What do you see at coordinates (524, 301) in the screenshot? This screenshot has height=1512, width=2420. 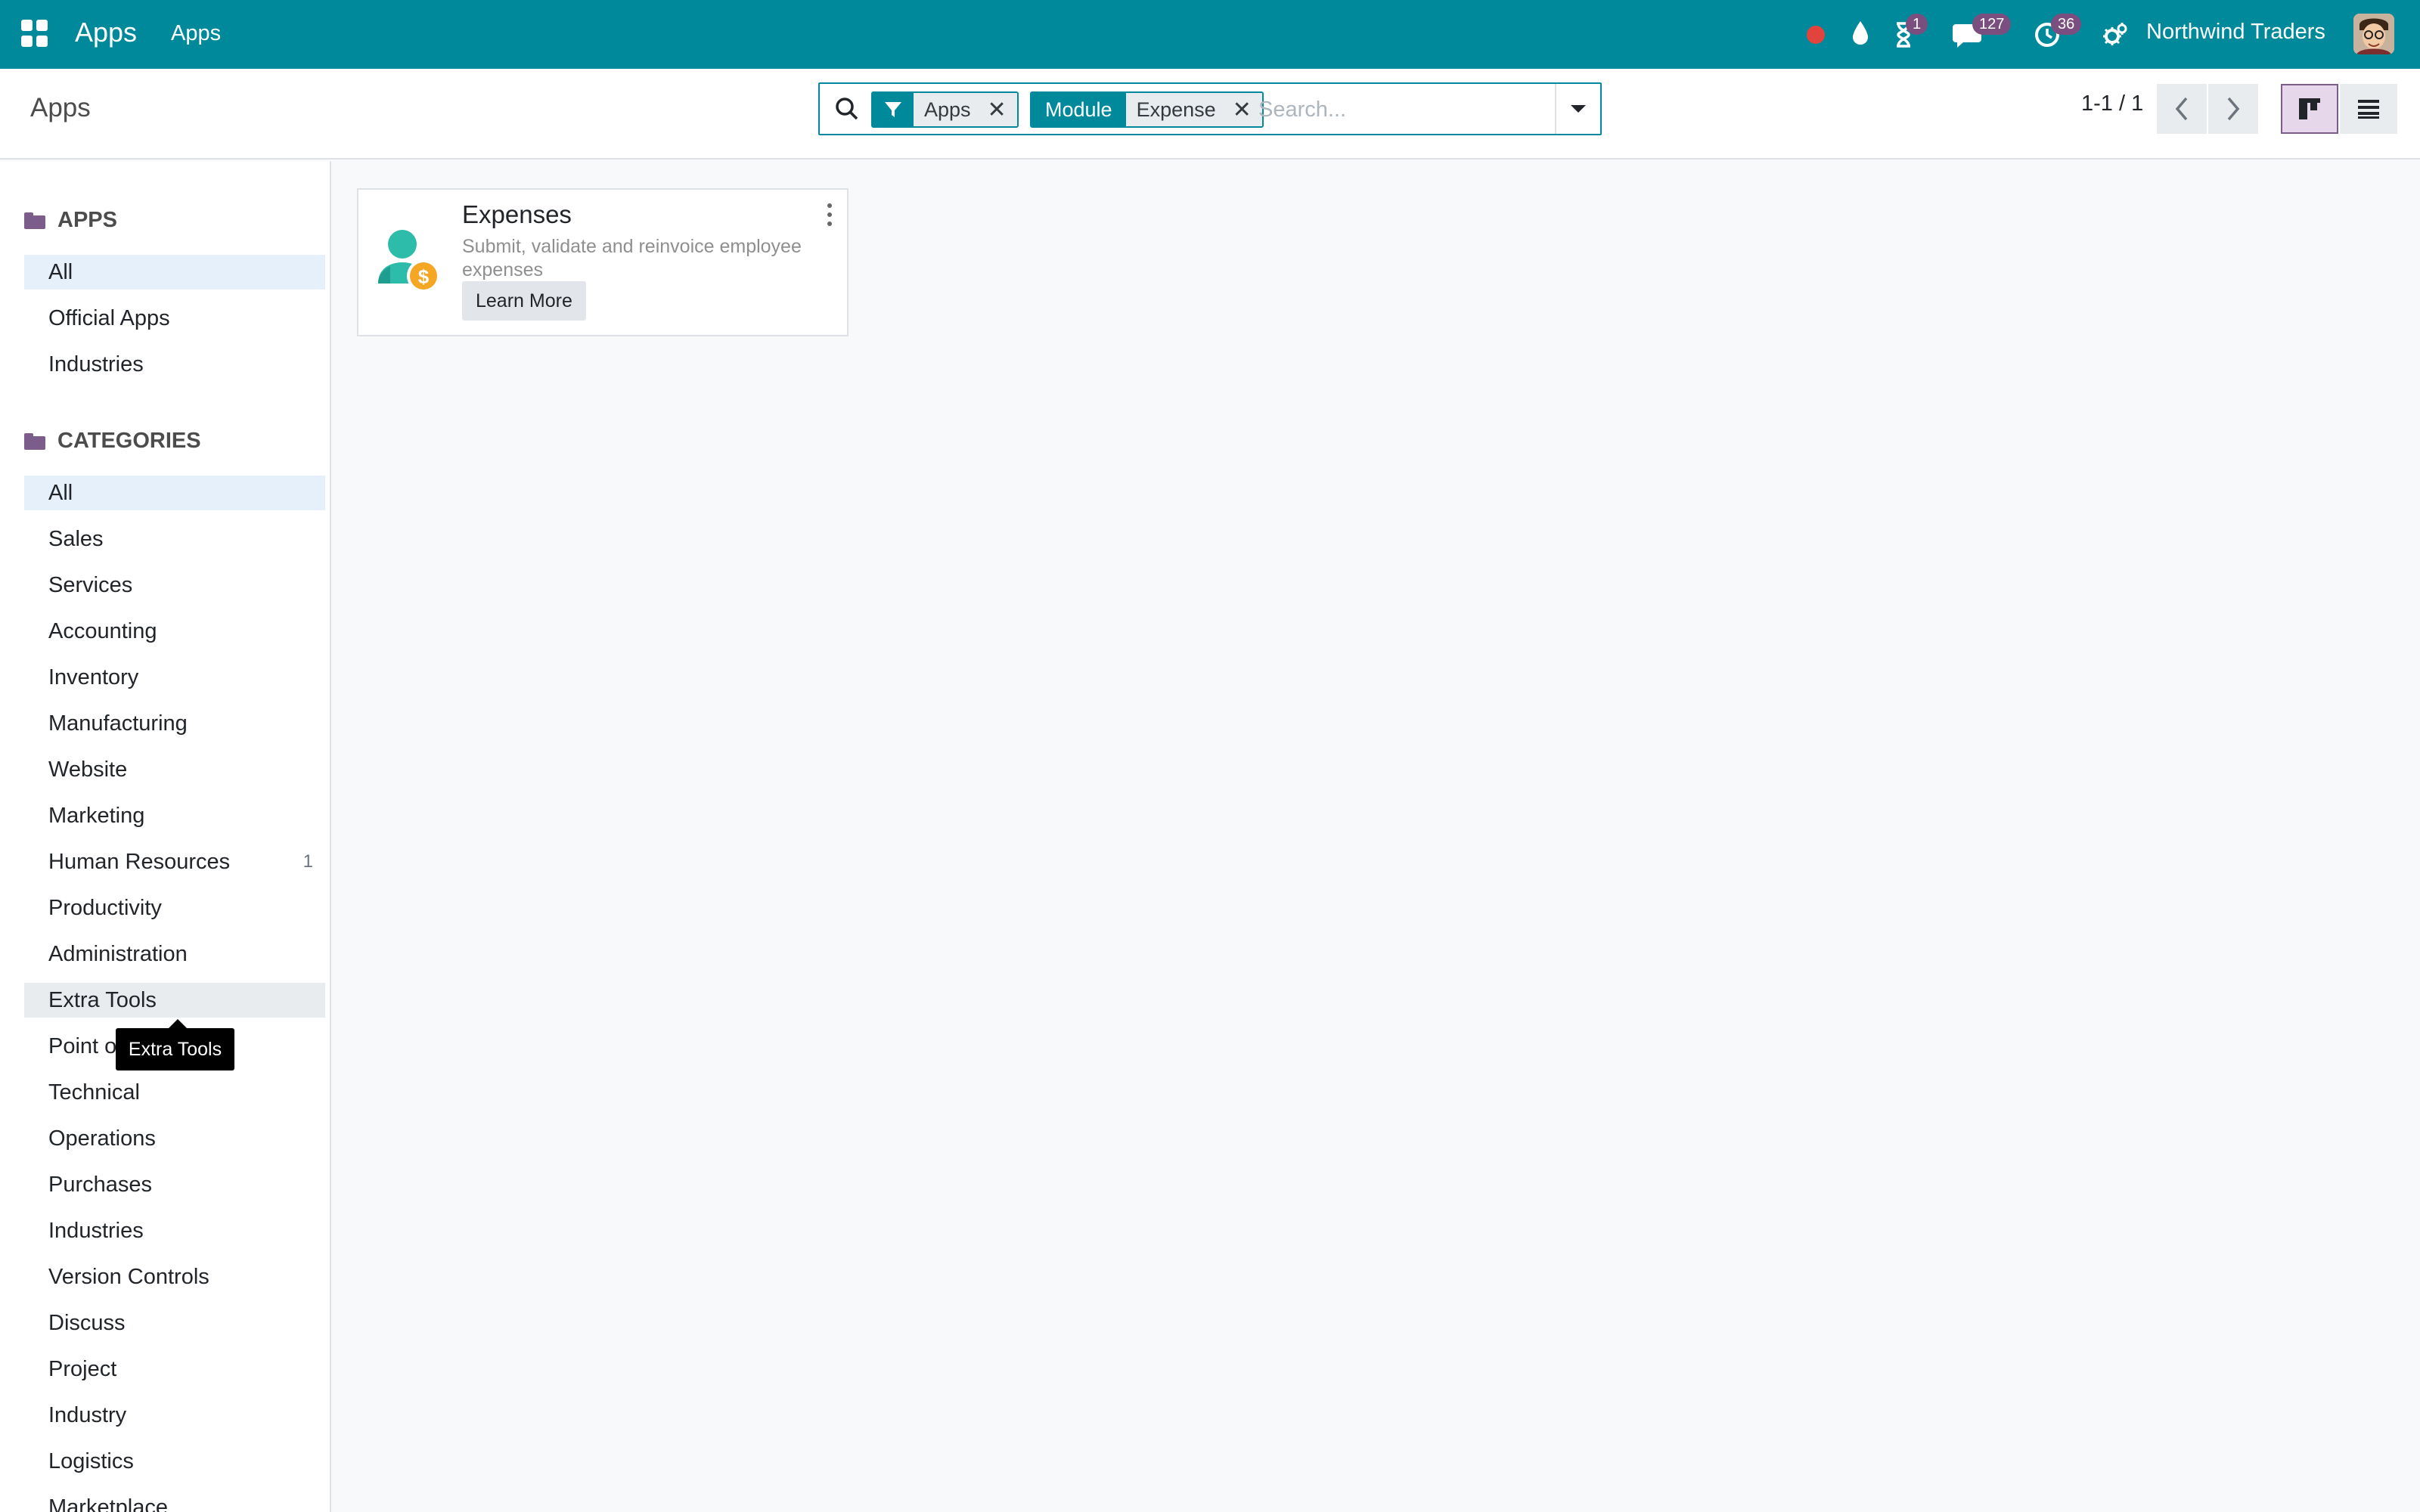 I see `learn-more-button: Learn More` at bounding box center [524, 301].